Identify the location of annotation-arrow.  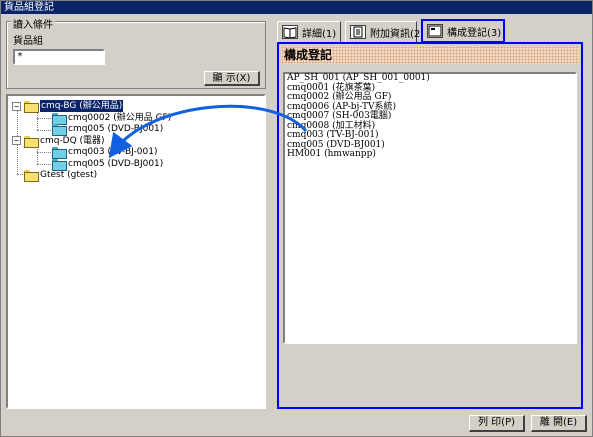
(208, 131).